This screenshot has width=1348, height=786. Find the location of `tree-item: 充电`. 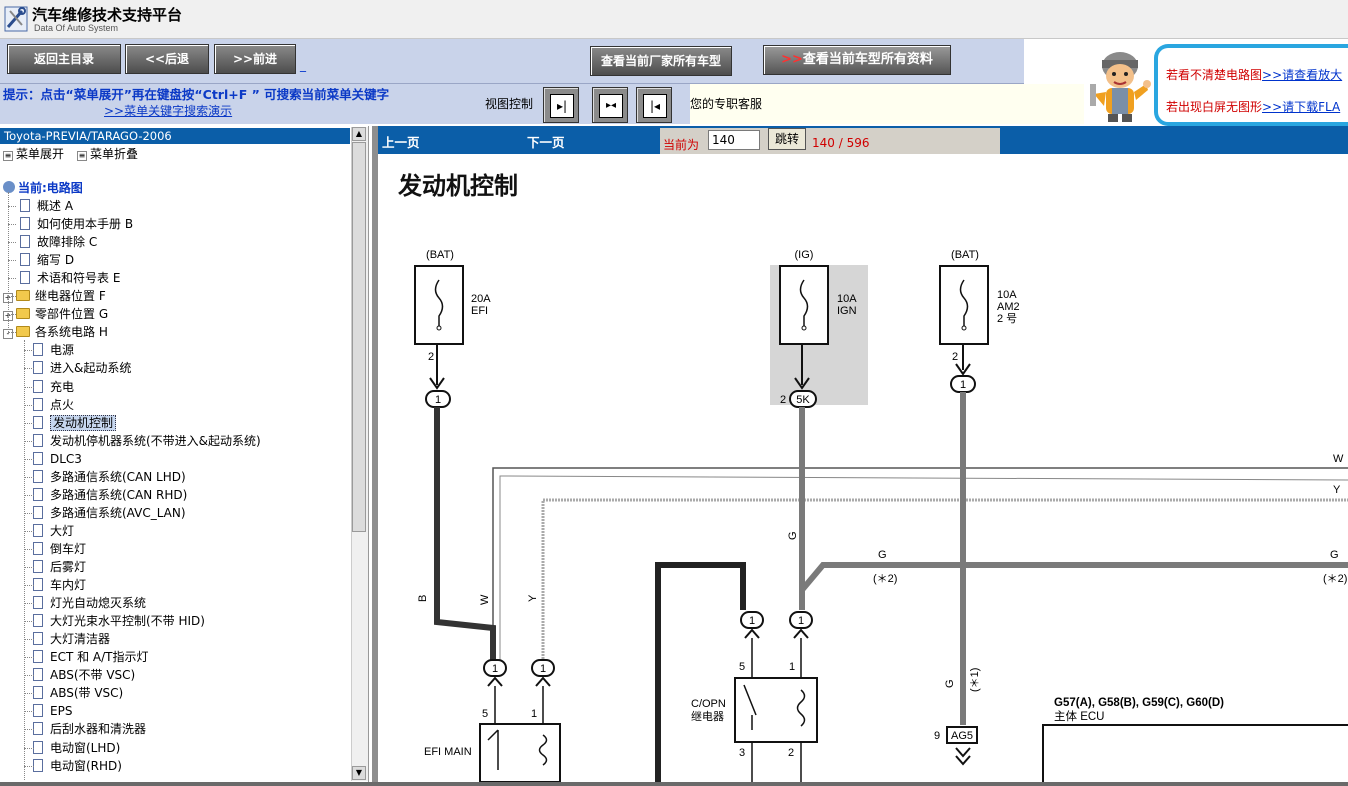

tree-item: 充电 is located at coordinates (53, 387).